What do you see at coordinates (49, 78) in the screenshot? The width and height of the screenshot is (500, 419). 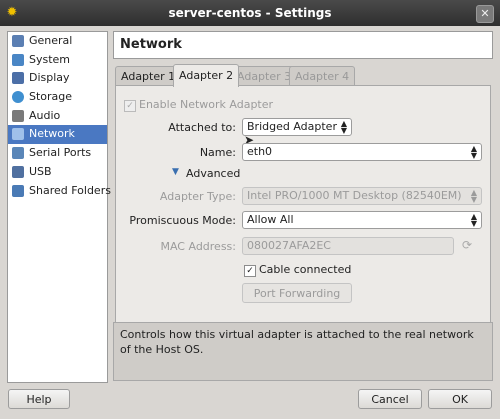 I see `sidebar-item-label: Display` at bounding box center [49, 78].